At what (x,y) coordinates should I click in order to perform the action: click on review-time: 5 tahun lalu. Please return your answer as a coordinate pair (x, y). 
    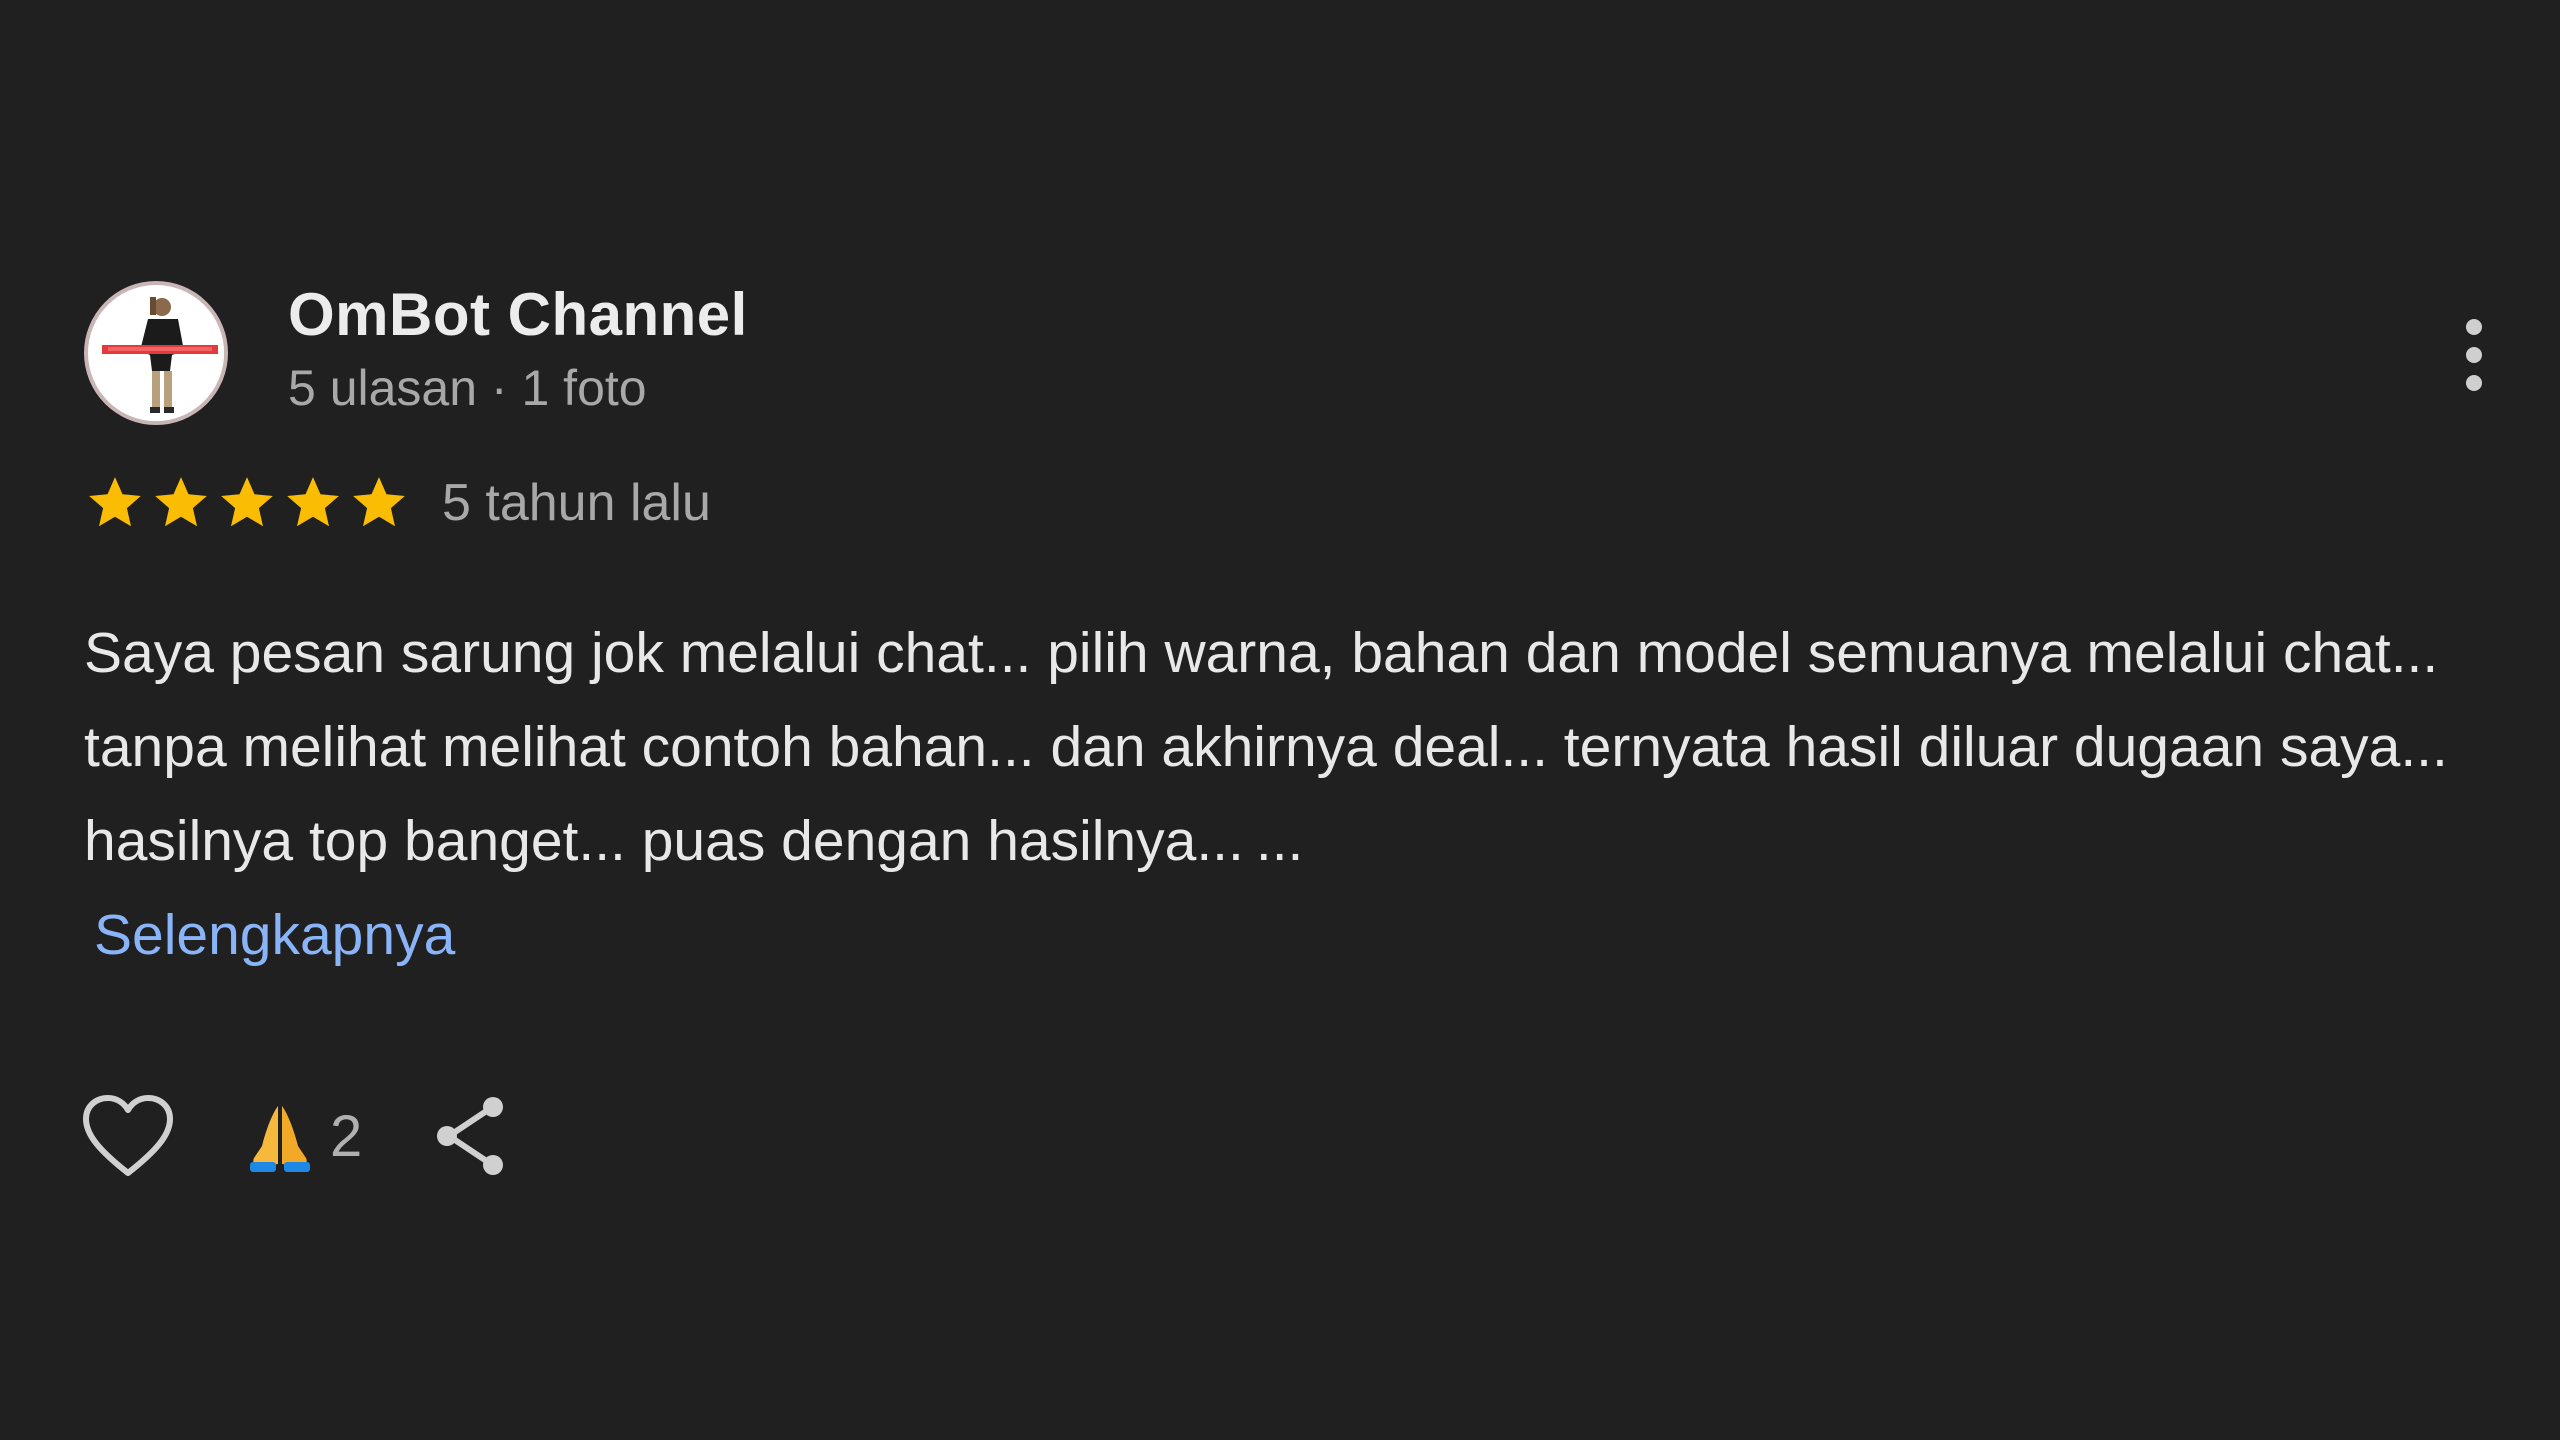
    Looking at the image, I should click on (576, 503).